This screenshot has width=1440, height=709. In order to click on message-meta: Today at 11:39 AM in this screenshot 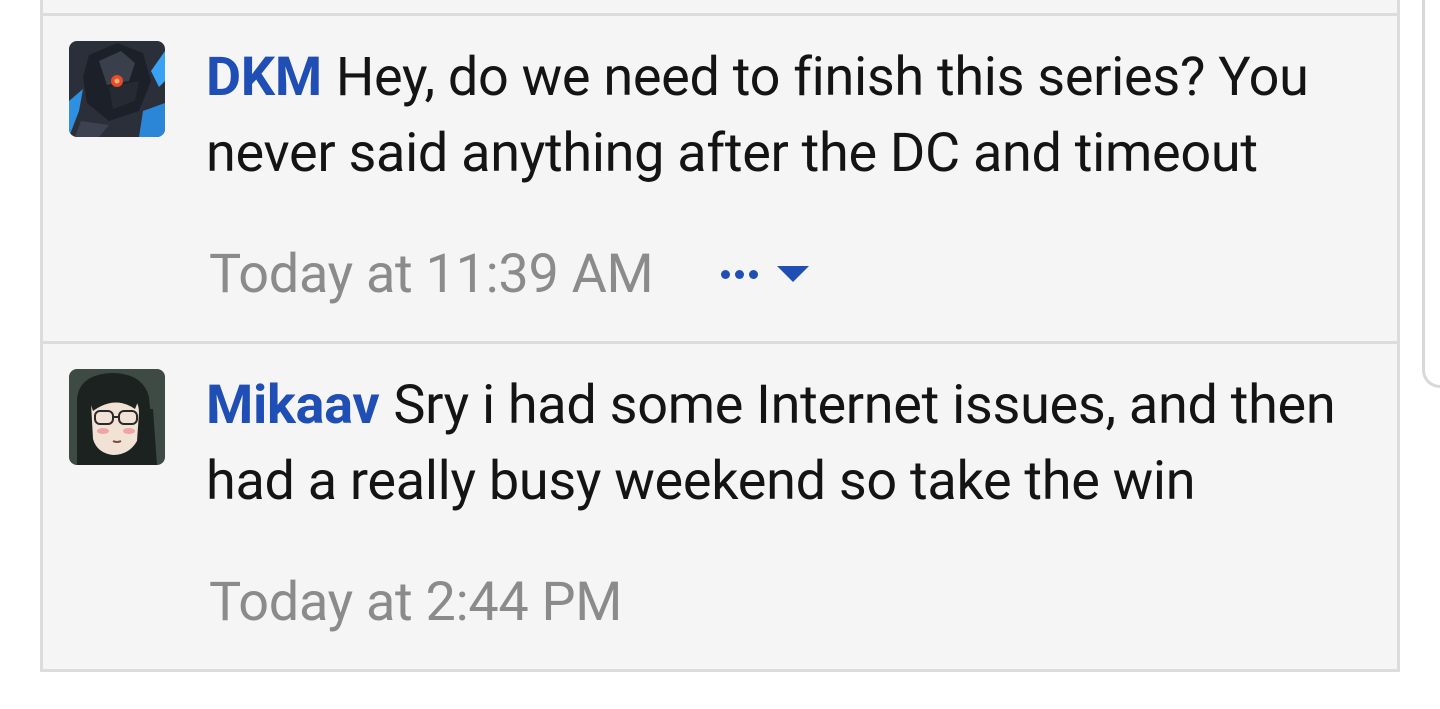, I will do `click(509, 274)`.